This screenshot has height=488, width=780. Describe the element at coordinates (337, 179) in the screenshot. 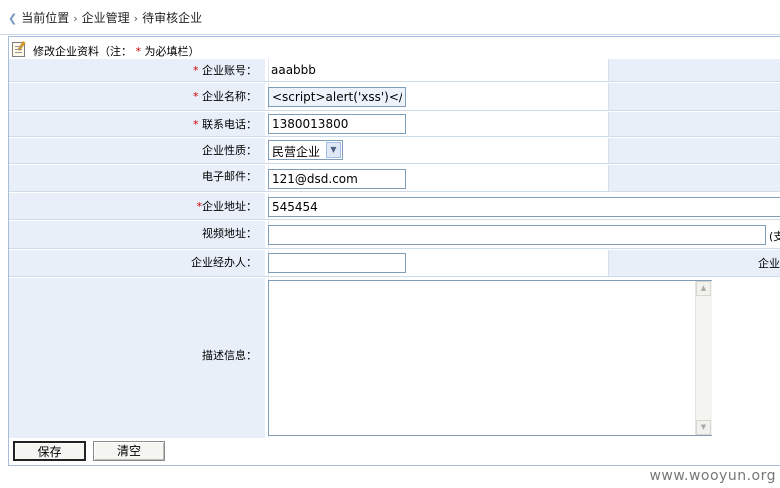

I see `email-input` at that location.